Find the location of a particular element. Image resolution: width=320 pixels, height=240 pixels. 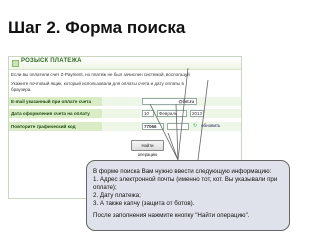

find-operation-button: Найти операцию is located at coordinates (147, 148).